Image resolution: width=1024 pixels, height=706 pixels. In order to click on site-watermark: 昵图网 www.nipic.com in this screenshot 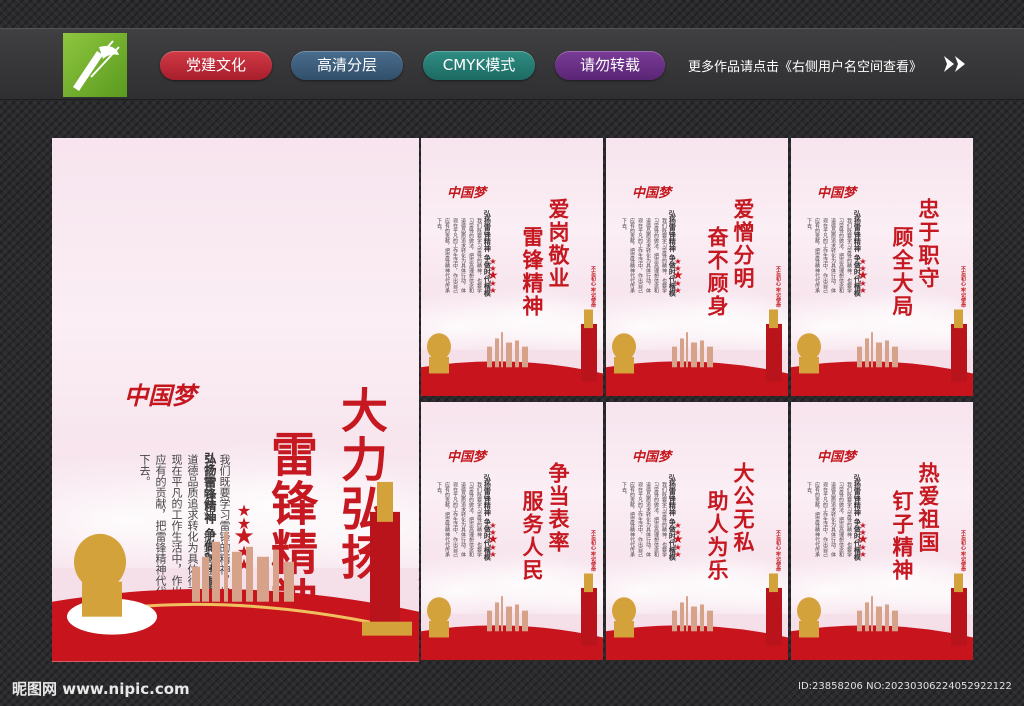, I will do `click(101, 689)`.